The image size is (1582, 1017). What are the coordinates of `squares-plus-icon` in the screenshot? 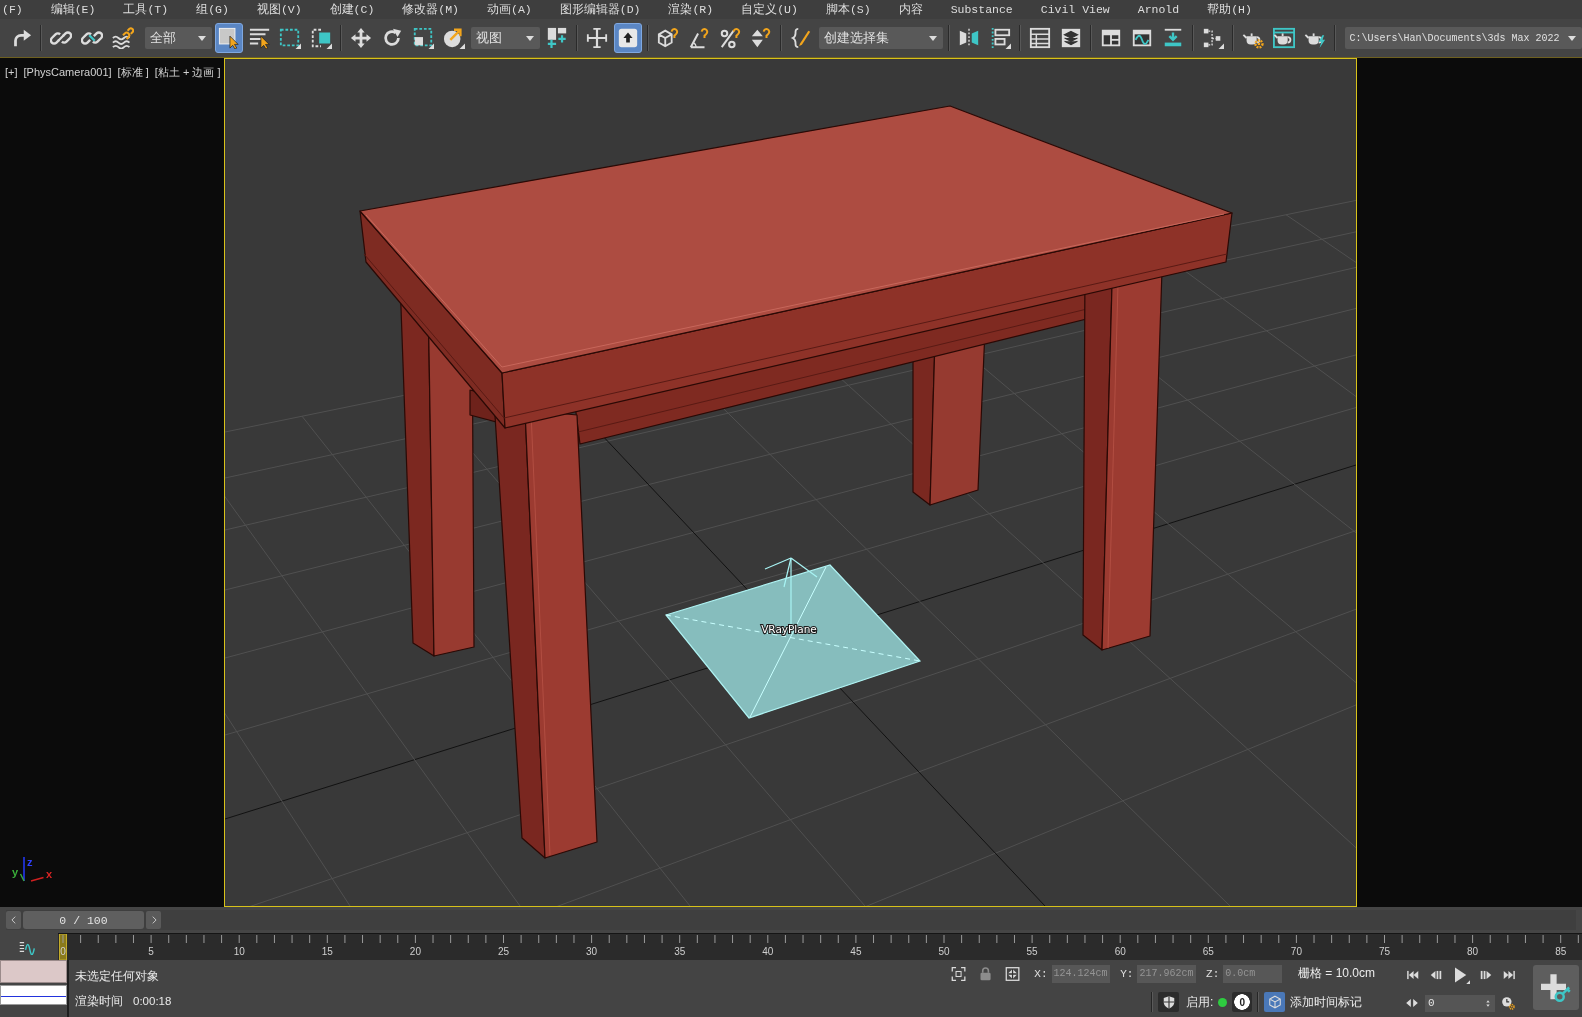 It's located at (556, 38).